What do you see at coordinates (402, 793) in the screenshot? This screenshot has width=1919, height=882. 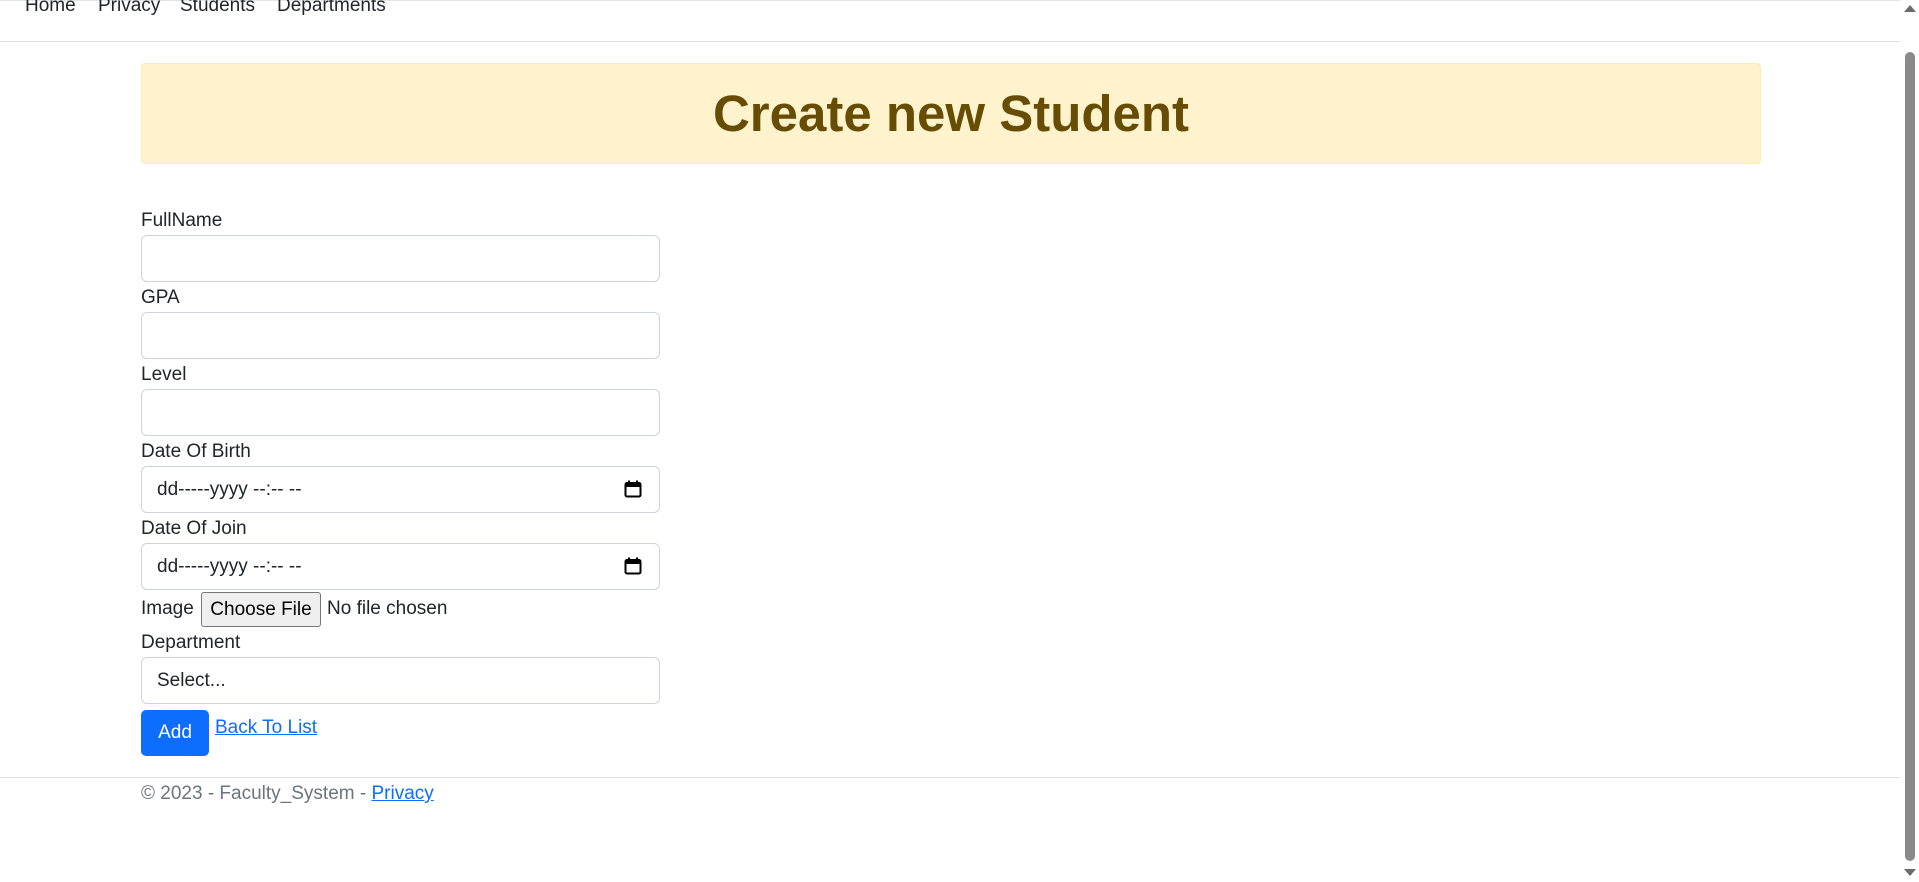 I see `footer-privacy-link: Privacy` at bounding box center [402, 793].